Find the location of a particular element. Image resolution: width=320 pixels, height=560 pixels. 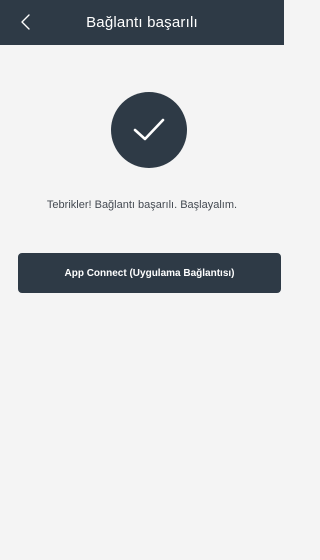

header-bar: Bağlantı başarılı is located at coordinates (142, 22).